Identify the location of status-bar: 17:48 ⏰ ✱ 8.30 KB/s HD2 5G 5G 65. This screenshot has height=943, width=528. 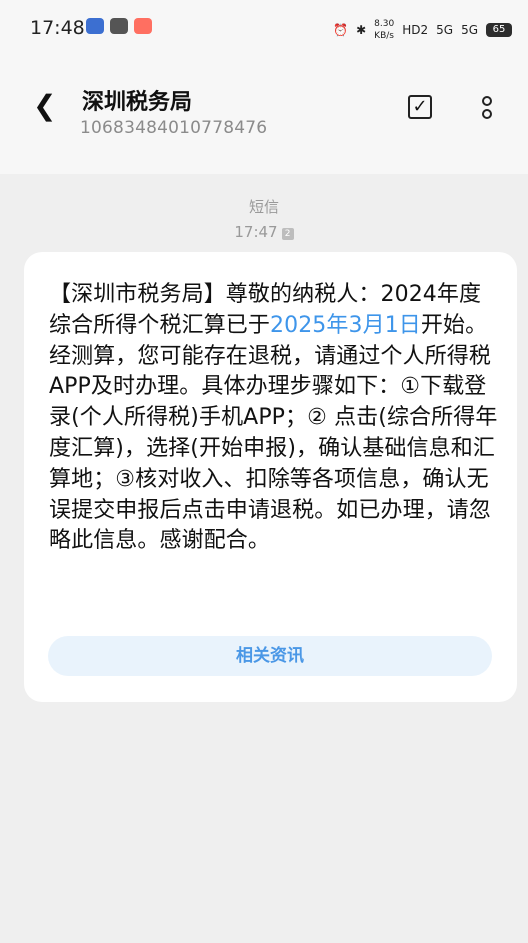
(264, 28).